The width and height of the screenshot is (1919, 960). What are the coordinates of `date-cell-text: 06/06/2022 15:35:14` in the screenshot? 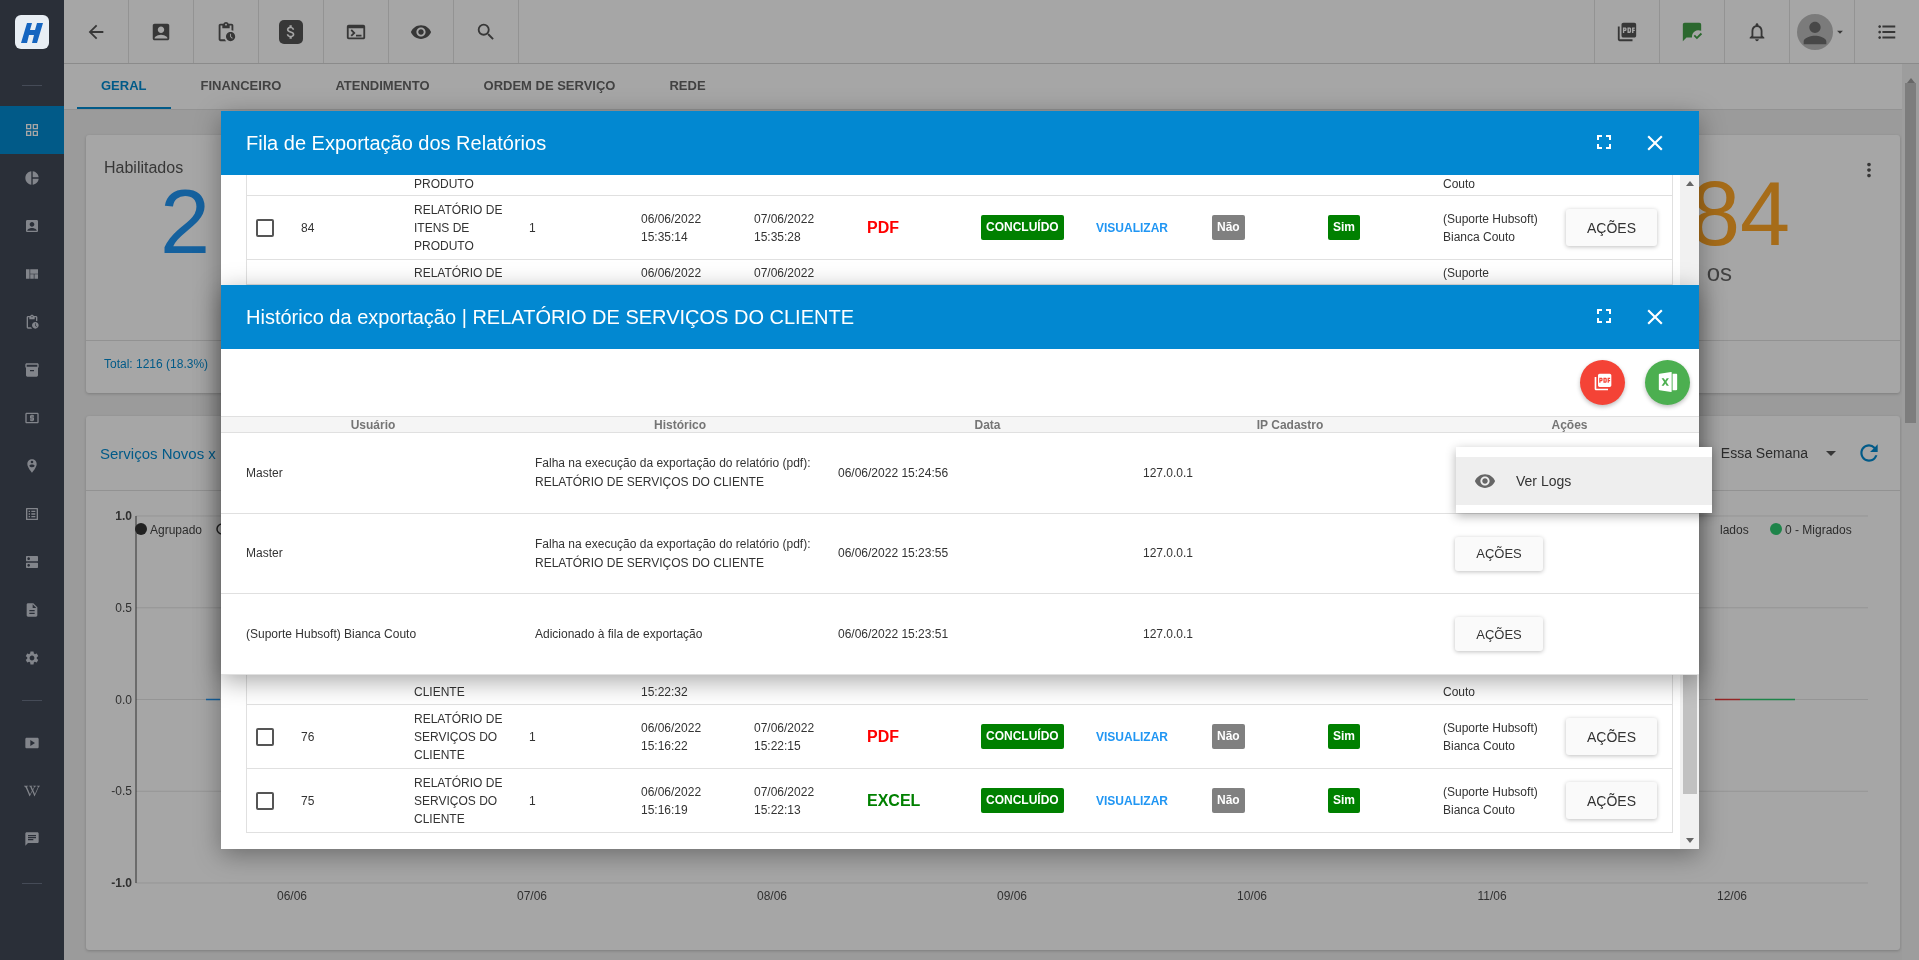 It's located at (672, 228).